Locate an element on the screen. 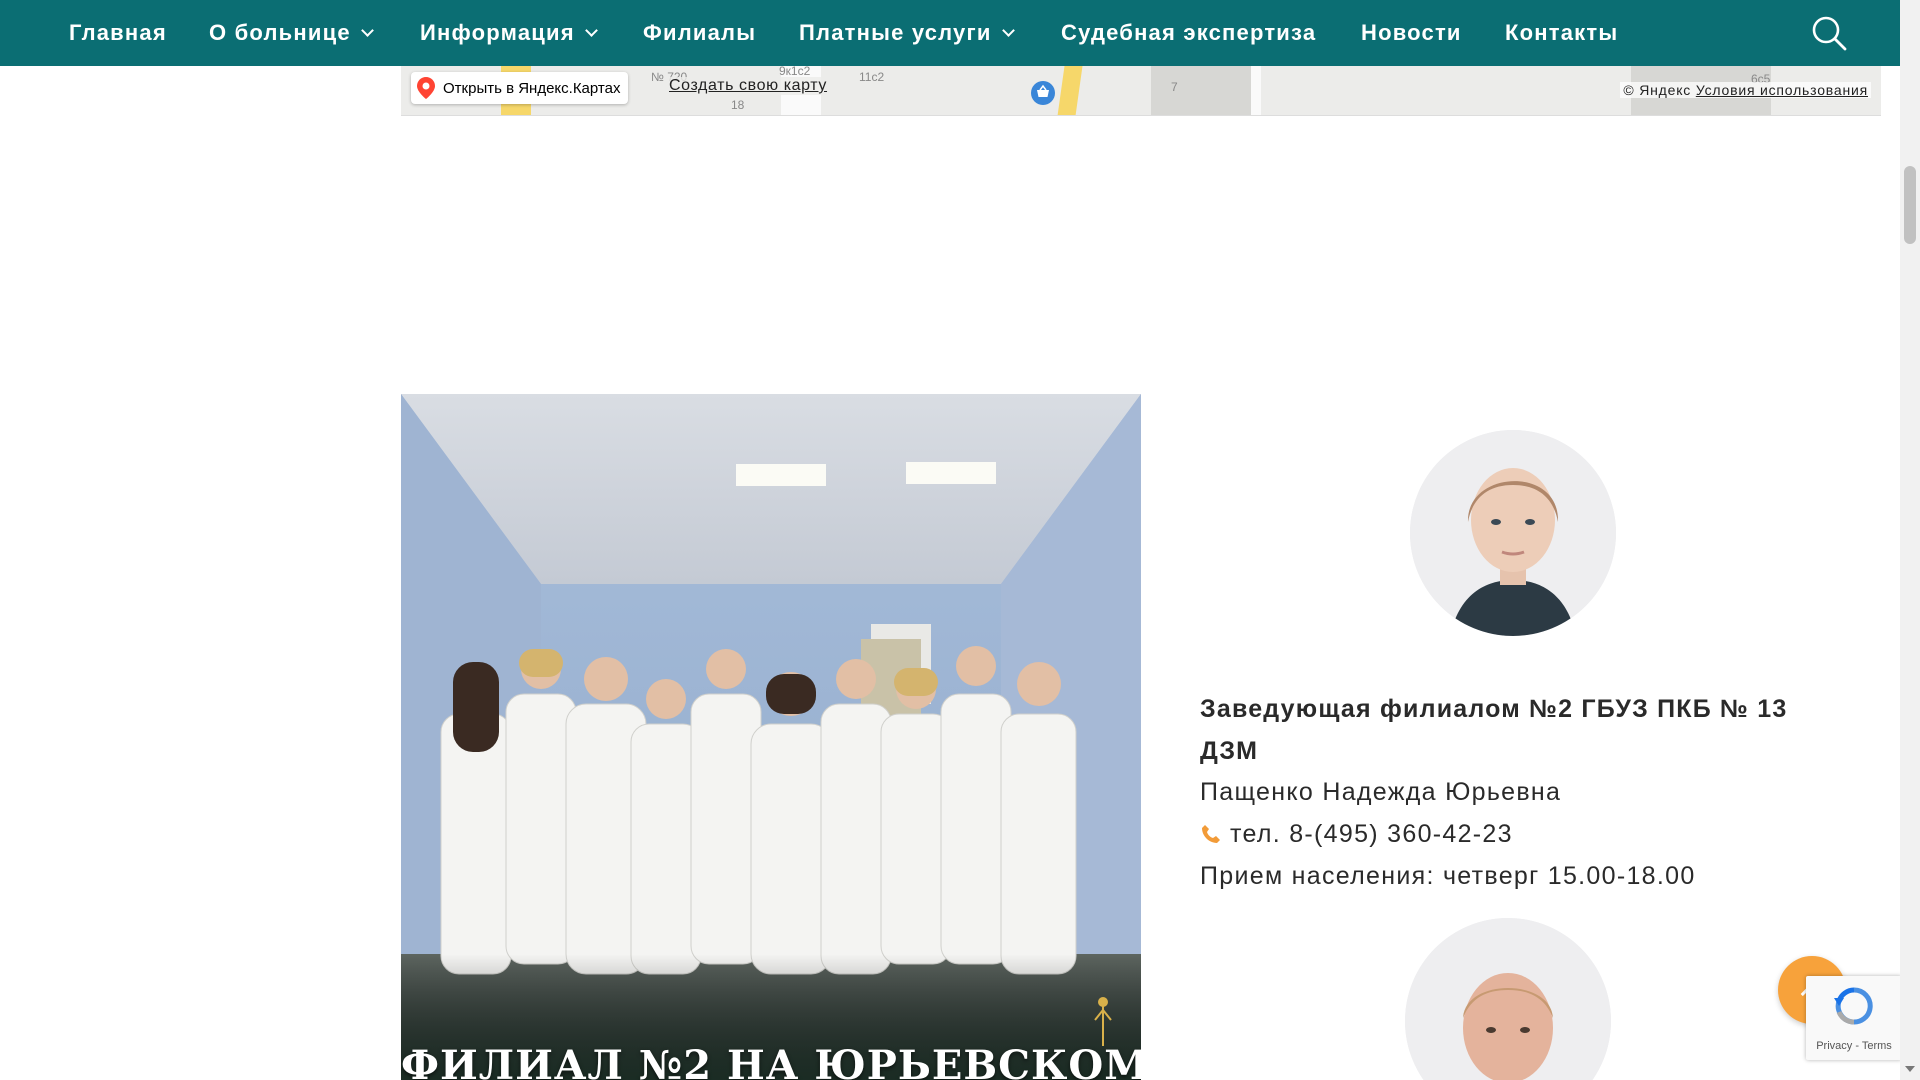 The width and height of the screenshot is (1920, 1080). nav-item-label: Главная is located at coordinates (118, 32).